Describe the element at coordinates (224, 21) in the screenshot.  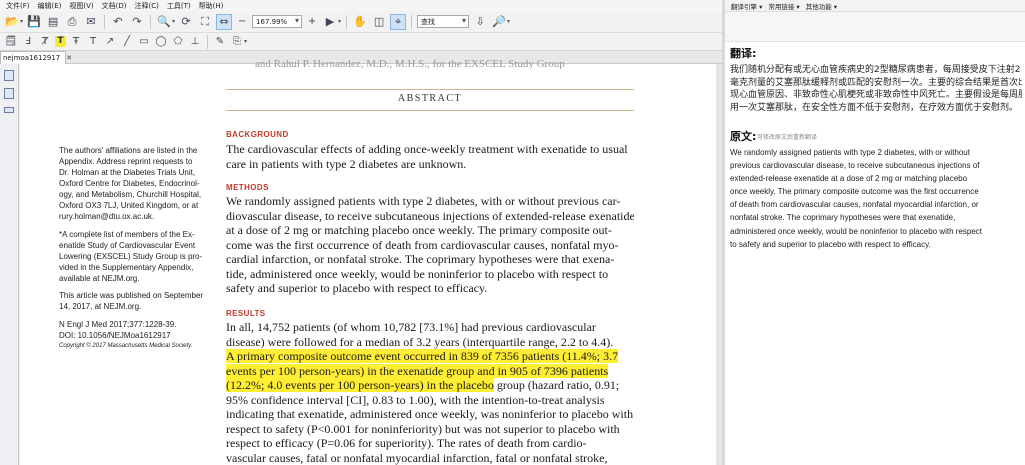
I see `fit-width-icon: ⇔` at that location.